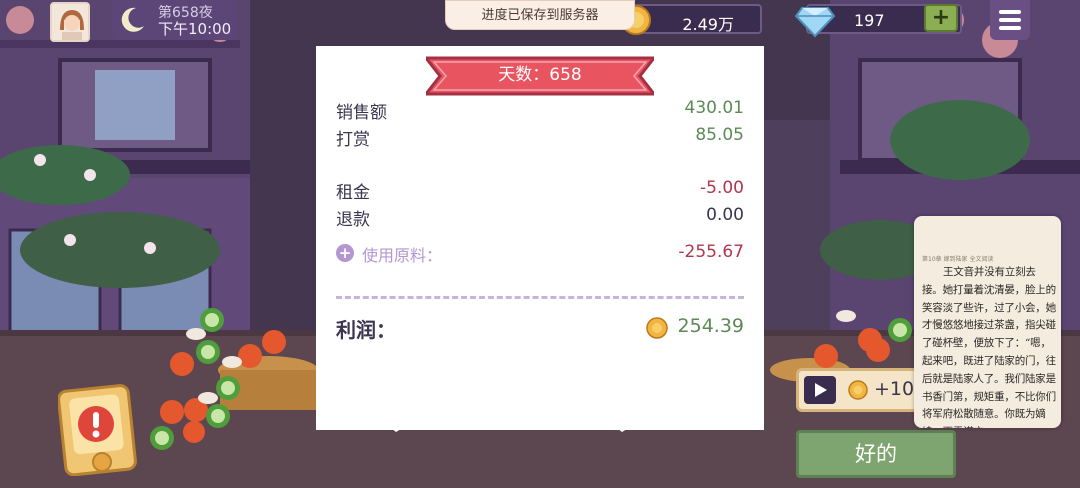 This screenshot has width=1080, height=488. I want to click on gem-amount: 197, so click(869, 20).